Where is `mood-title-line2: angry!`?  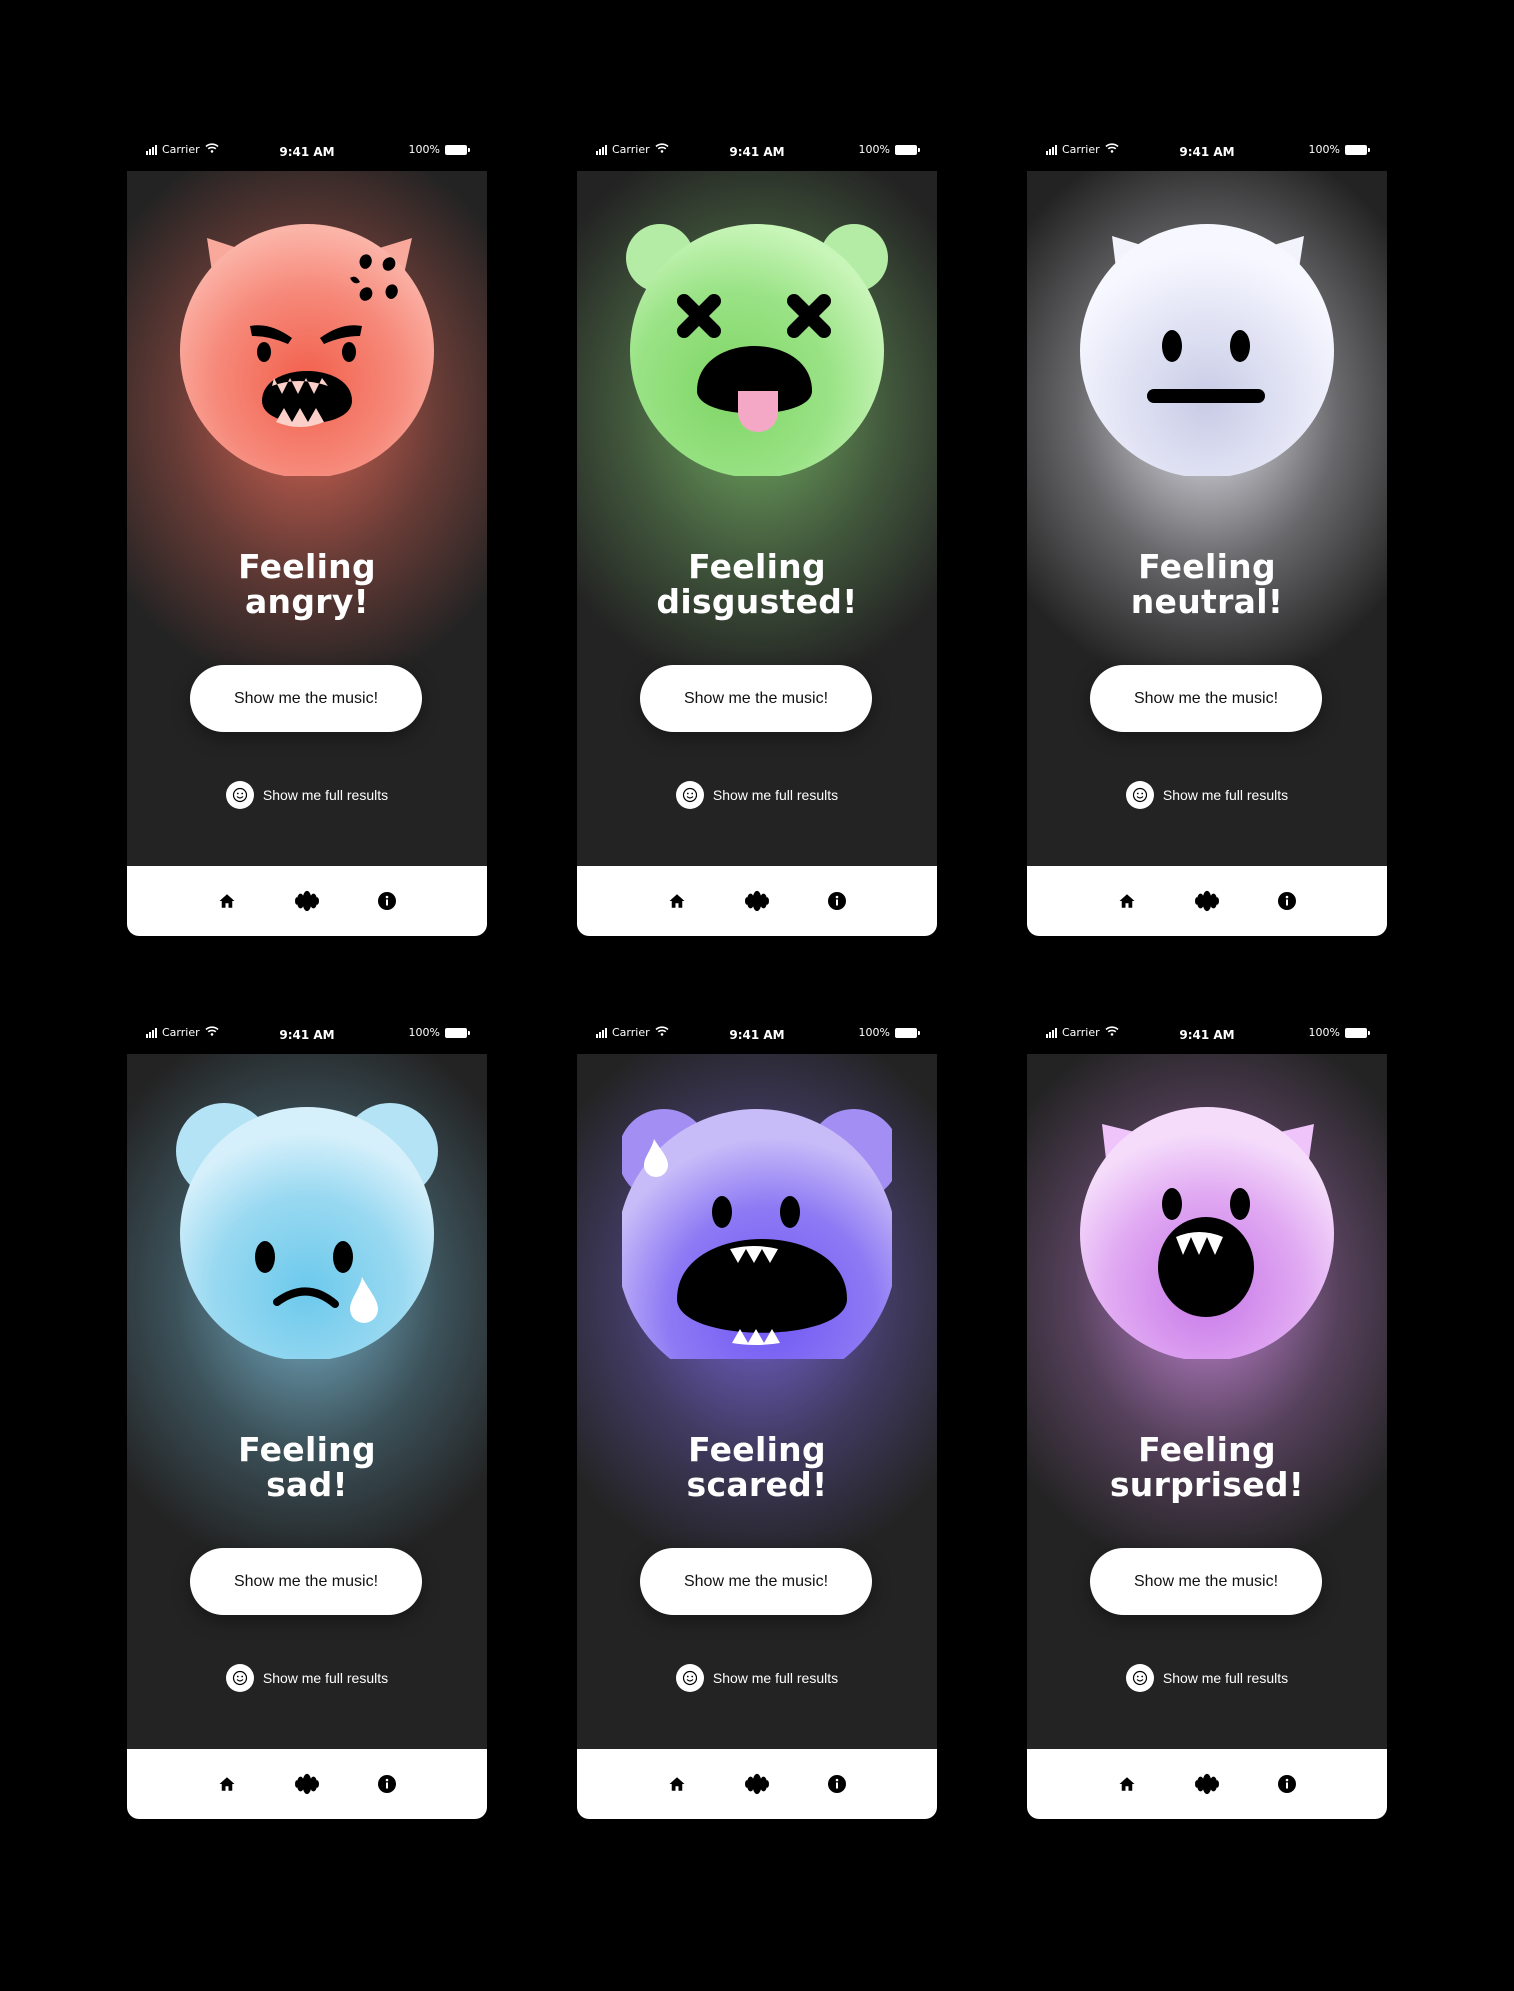
mood-title-line2: angry! is located at coordinates (307, 601).